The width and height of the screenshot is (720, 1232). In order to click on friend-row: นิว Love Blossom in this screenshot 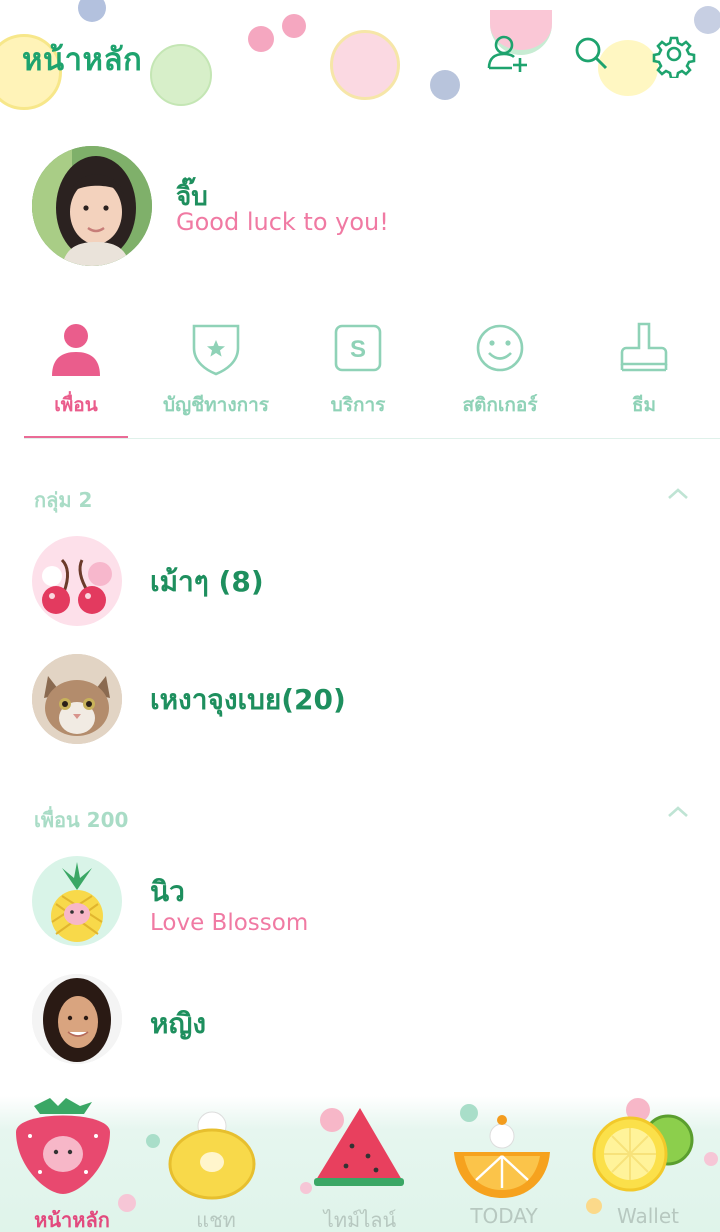, I will do `click(360, 901)`.